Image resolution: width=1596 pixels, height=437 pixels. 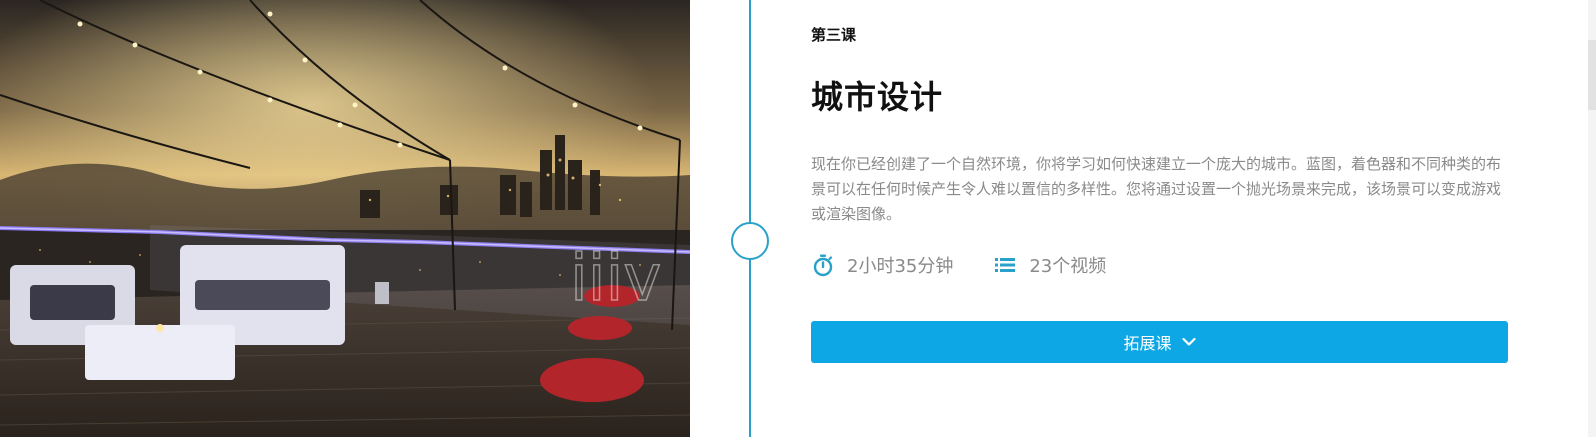 What do you see at coordinates (877, 97) in the screenshot?
I see `lesson-title: 城市设计` at bounding box center [877, 97].